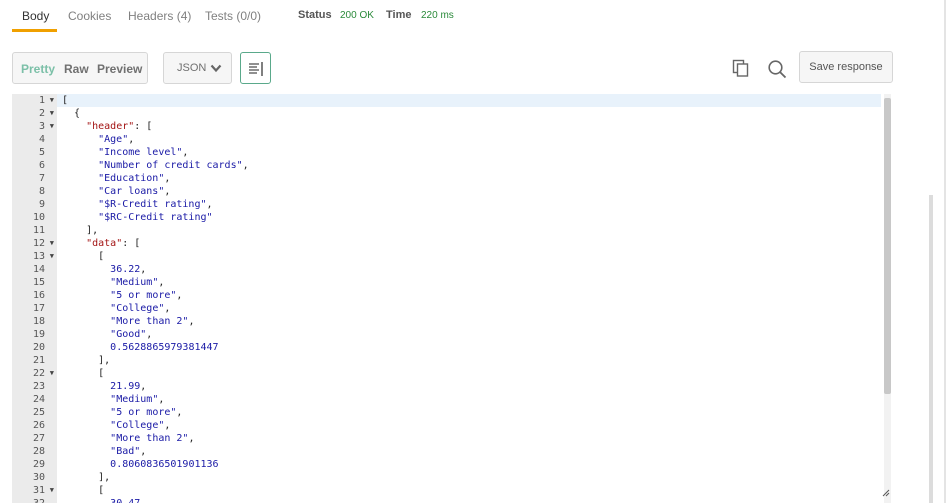 The width and height of the screenshot is (946, 503). What do you see at coordinates (89, 16) in the screenshot?
I see `tab-cookies: Cookies` at bounding box center [89, 16].